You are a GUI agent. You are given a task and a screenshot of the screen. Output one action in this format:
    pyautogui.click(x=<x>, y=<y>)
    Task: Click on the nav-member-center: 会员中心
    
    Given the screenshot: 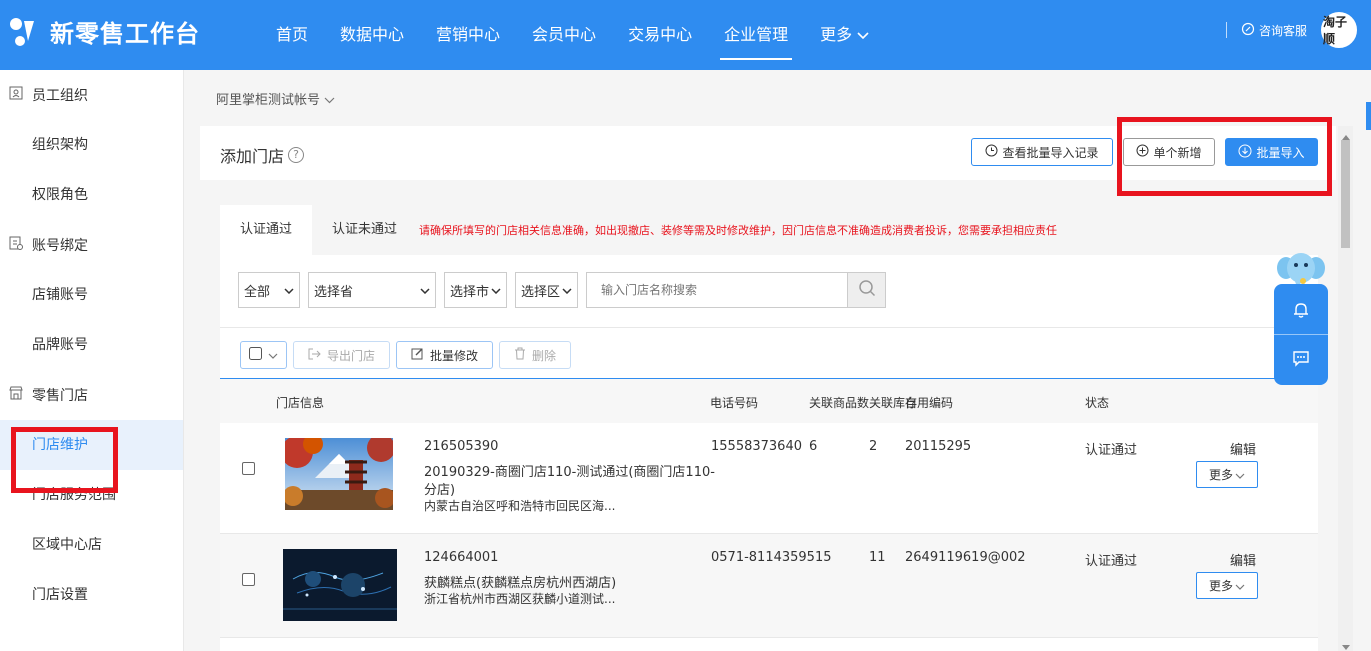 What is the action you would take?
    pyautogui.click(x=564, y=35)
    